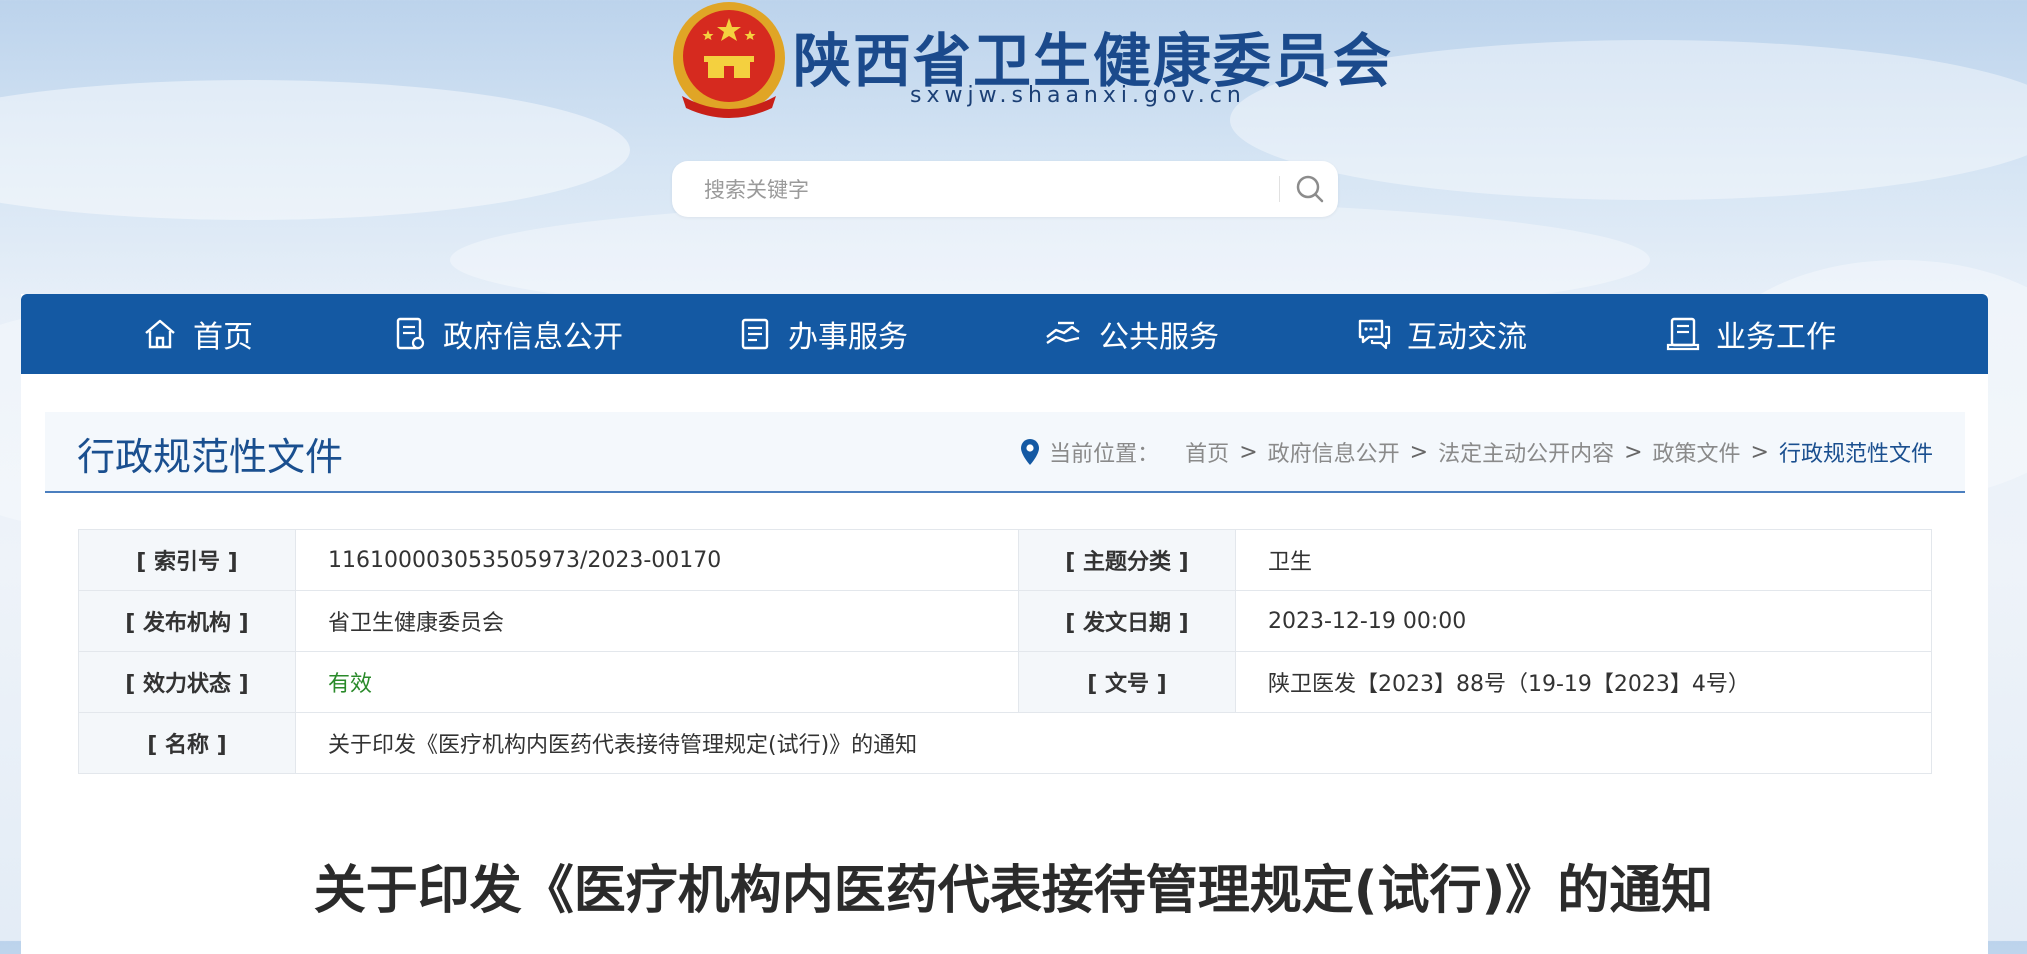 The height and width of the screenshot is (954, 2027). Describe the element at coordinates (187, 560) in the screenshot. I see `index-no-label: [ 索引号 ]` at that location.